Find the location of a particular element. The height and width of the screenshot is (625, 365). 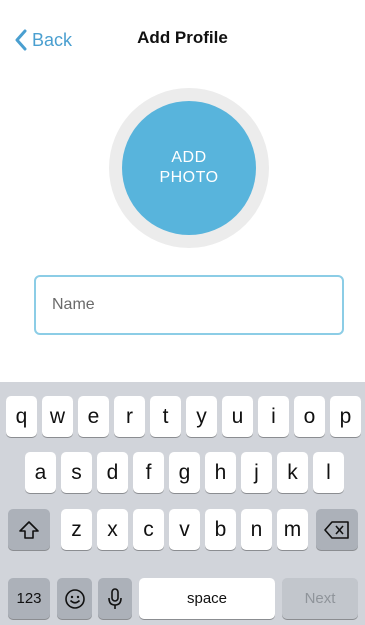

key-m-label: m is located at coordinates (292, 529).